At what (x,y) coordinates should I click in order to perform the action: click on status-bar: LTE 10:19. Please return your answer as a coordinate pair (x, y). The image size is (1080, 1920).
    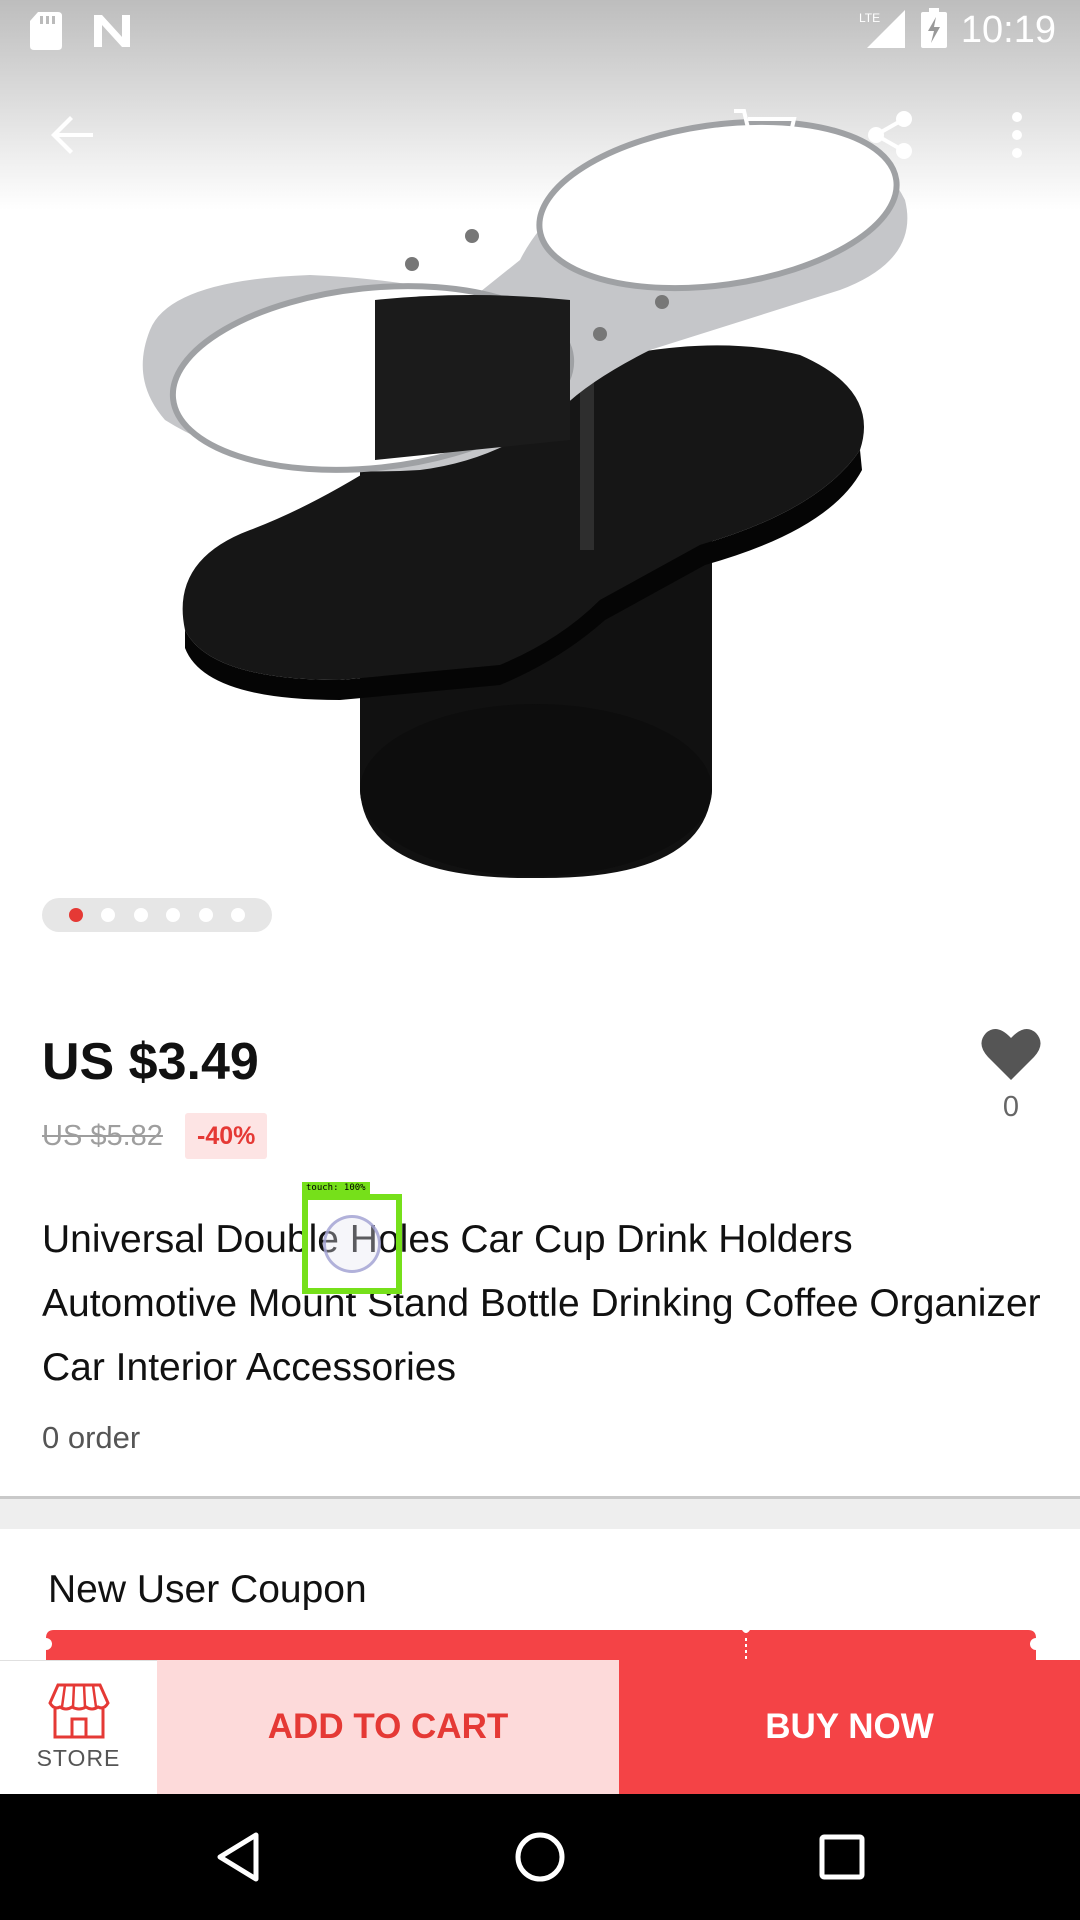
    Looking at the image, I should click on (540, 31).